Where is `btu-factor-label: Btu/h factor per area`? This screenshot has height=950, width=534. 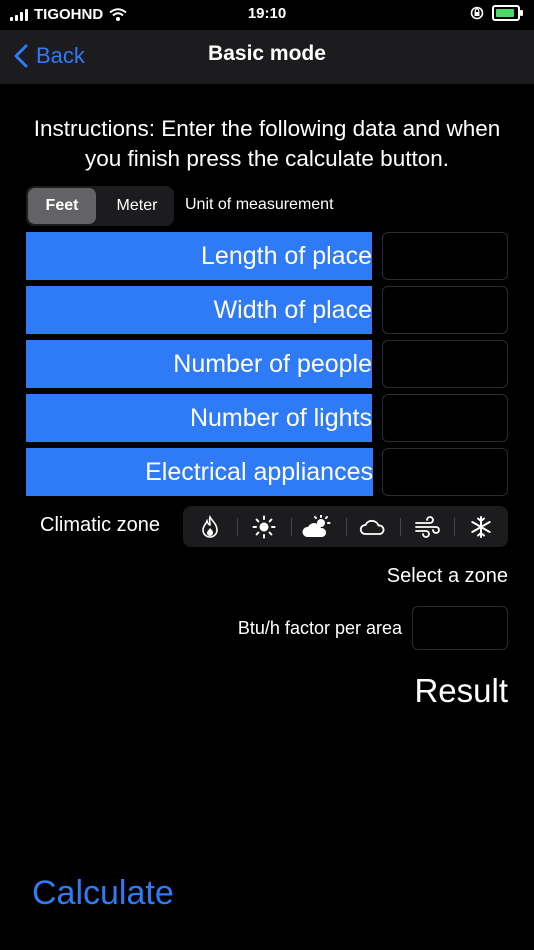 btu-factor-label: Btu/h factor per area is located at coordinates (319, 628).